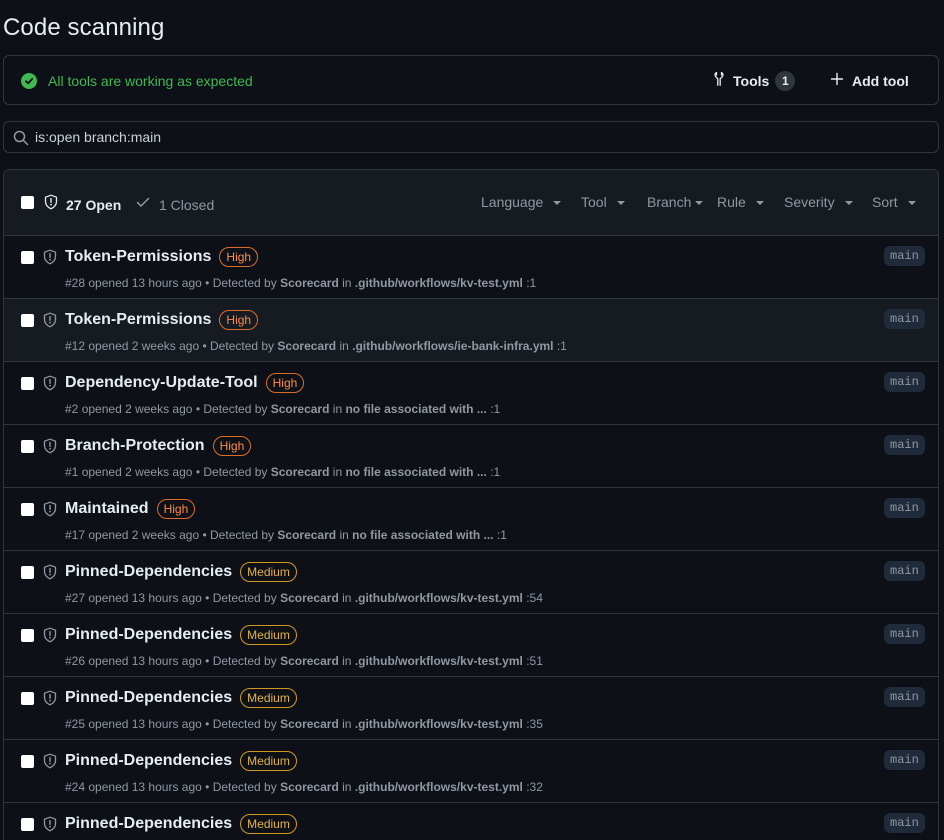 Image resolution: width=944 pixels, height=840 pixels. Describe the element at coordinates (818, 202) in the screenshot. I see `severity-filter-dropdown: Severity` at that location.